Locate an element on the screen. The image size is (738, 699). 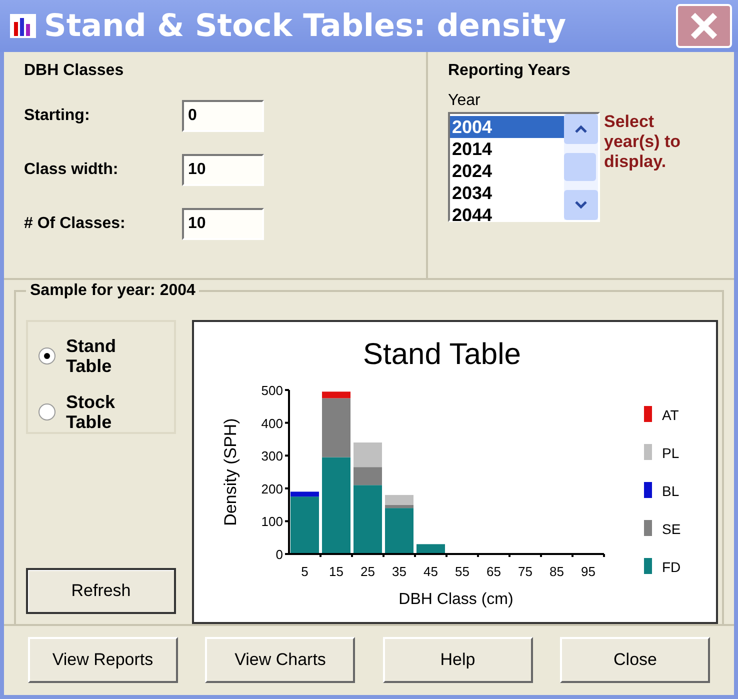
radio-label: Stock Table is located at coordinates (91, 412).